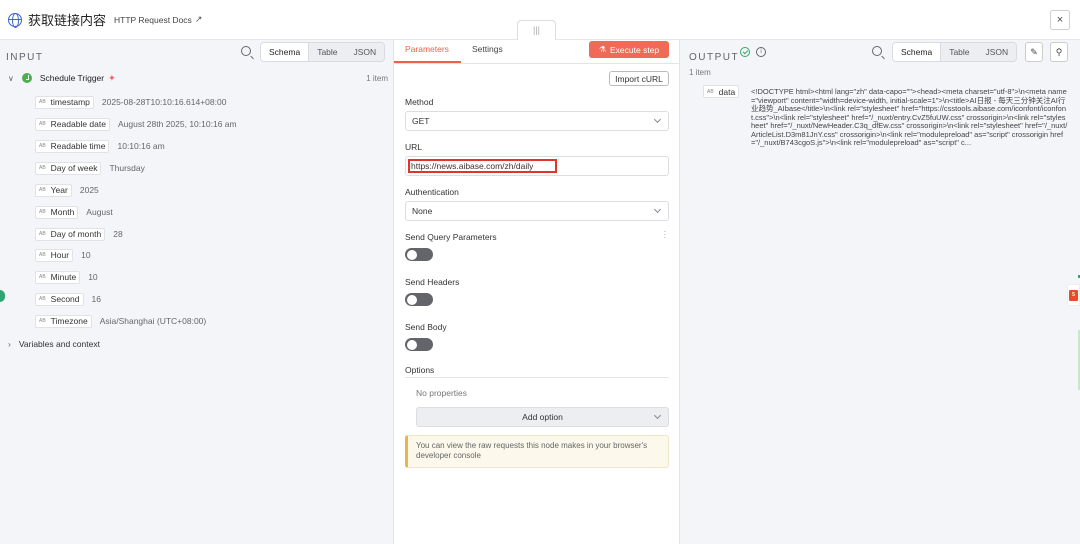  What do you see at coordinates (1060, 20) in the screenshot?
I see `close-button: ×` at bounding box center [1060, 20].